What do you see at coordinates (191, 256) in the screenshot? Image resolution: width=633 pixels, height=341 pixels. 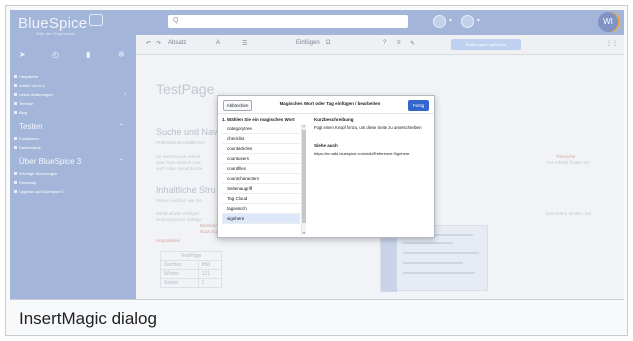 I see `counts-table-header: TestPage` at bounding box center [191, 256].